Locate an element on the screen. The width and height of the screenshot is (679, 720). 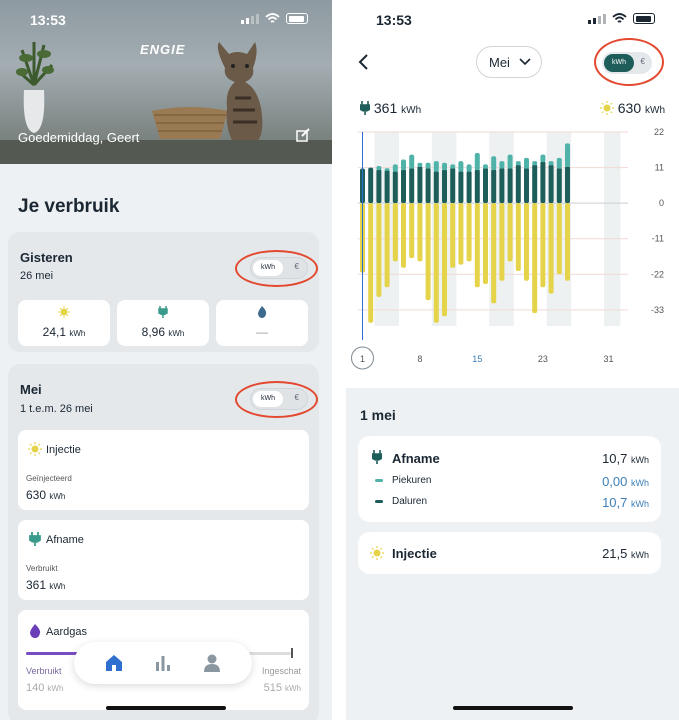
flame-icon is located at coordinates (35, 631).